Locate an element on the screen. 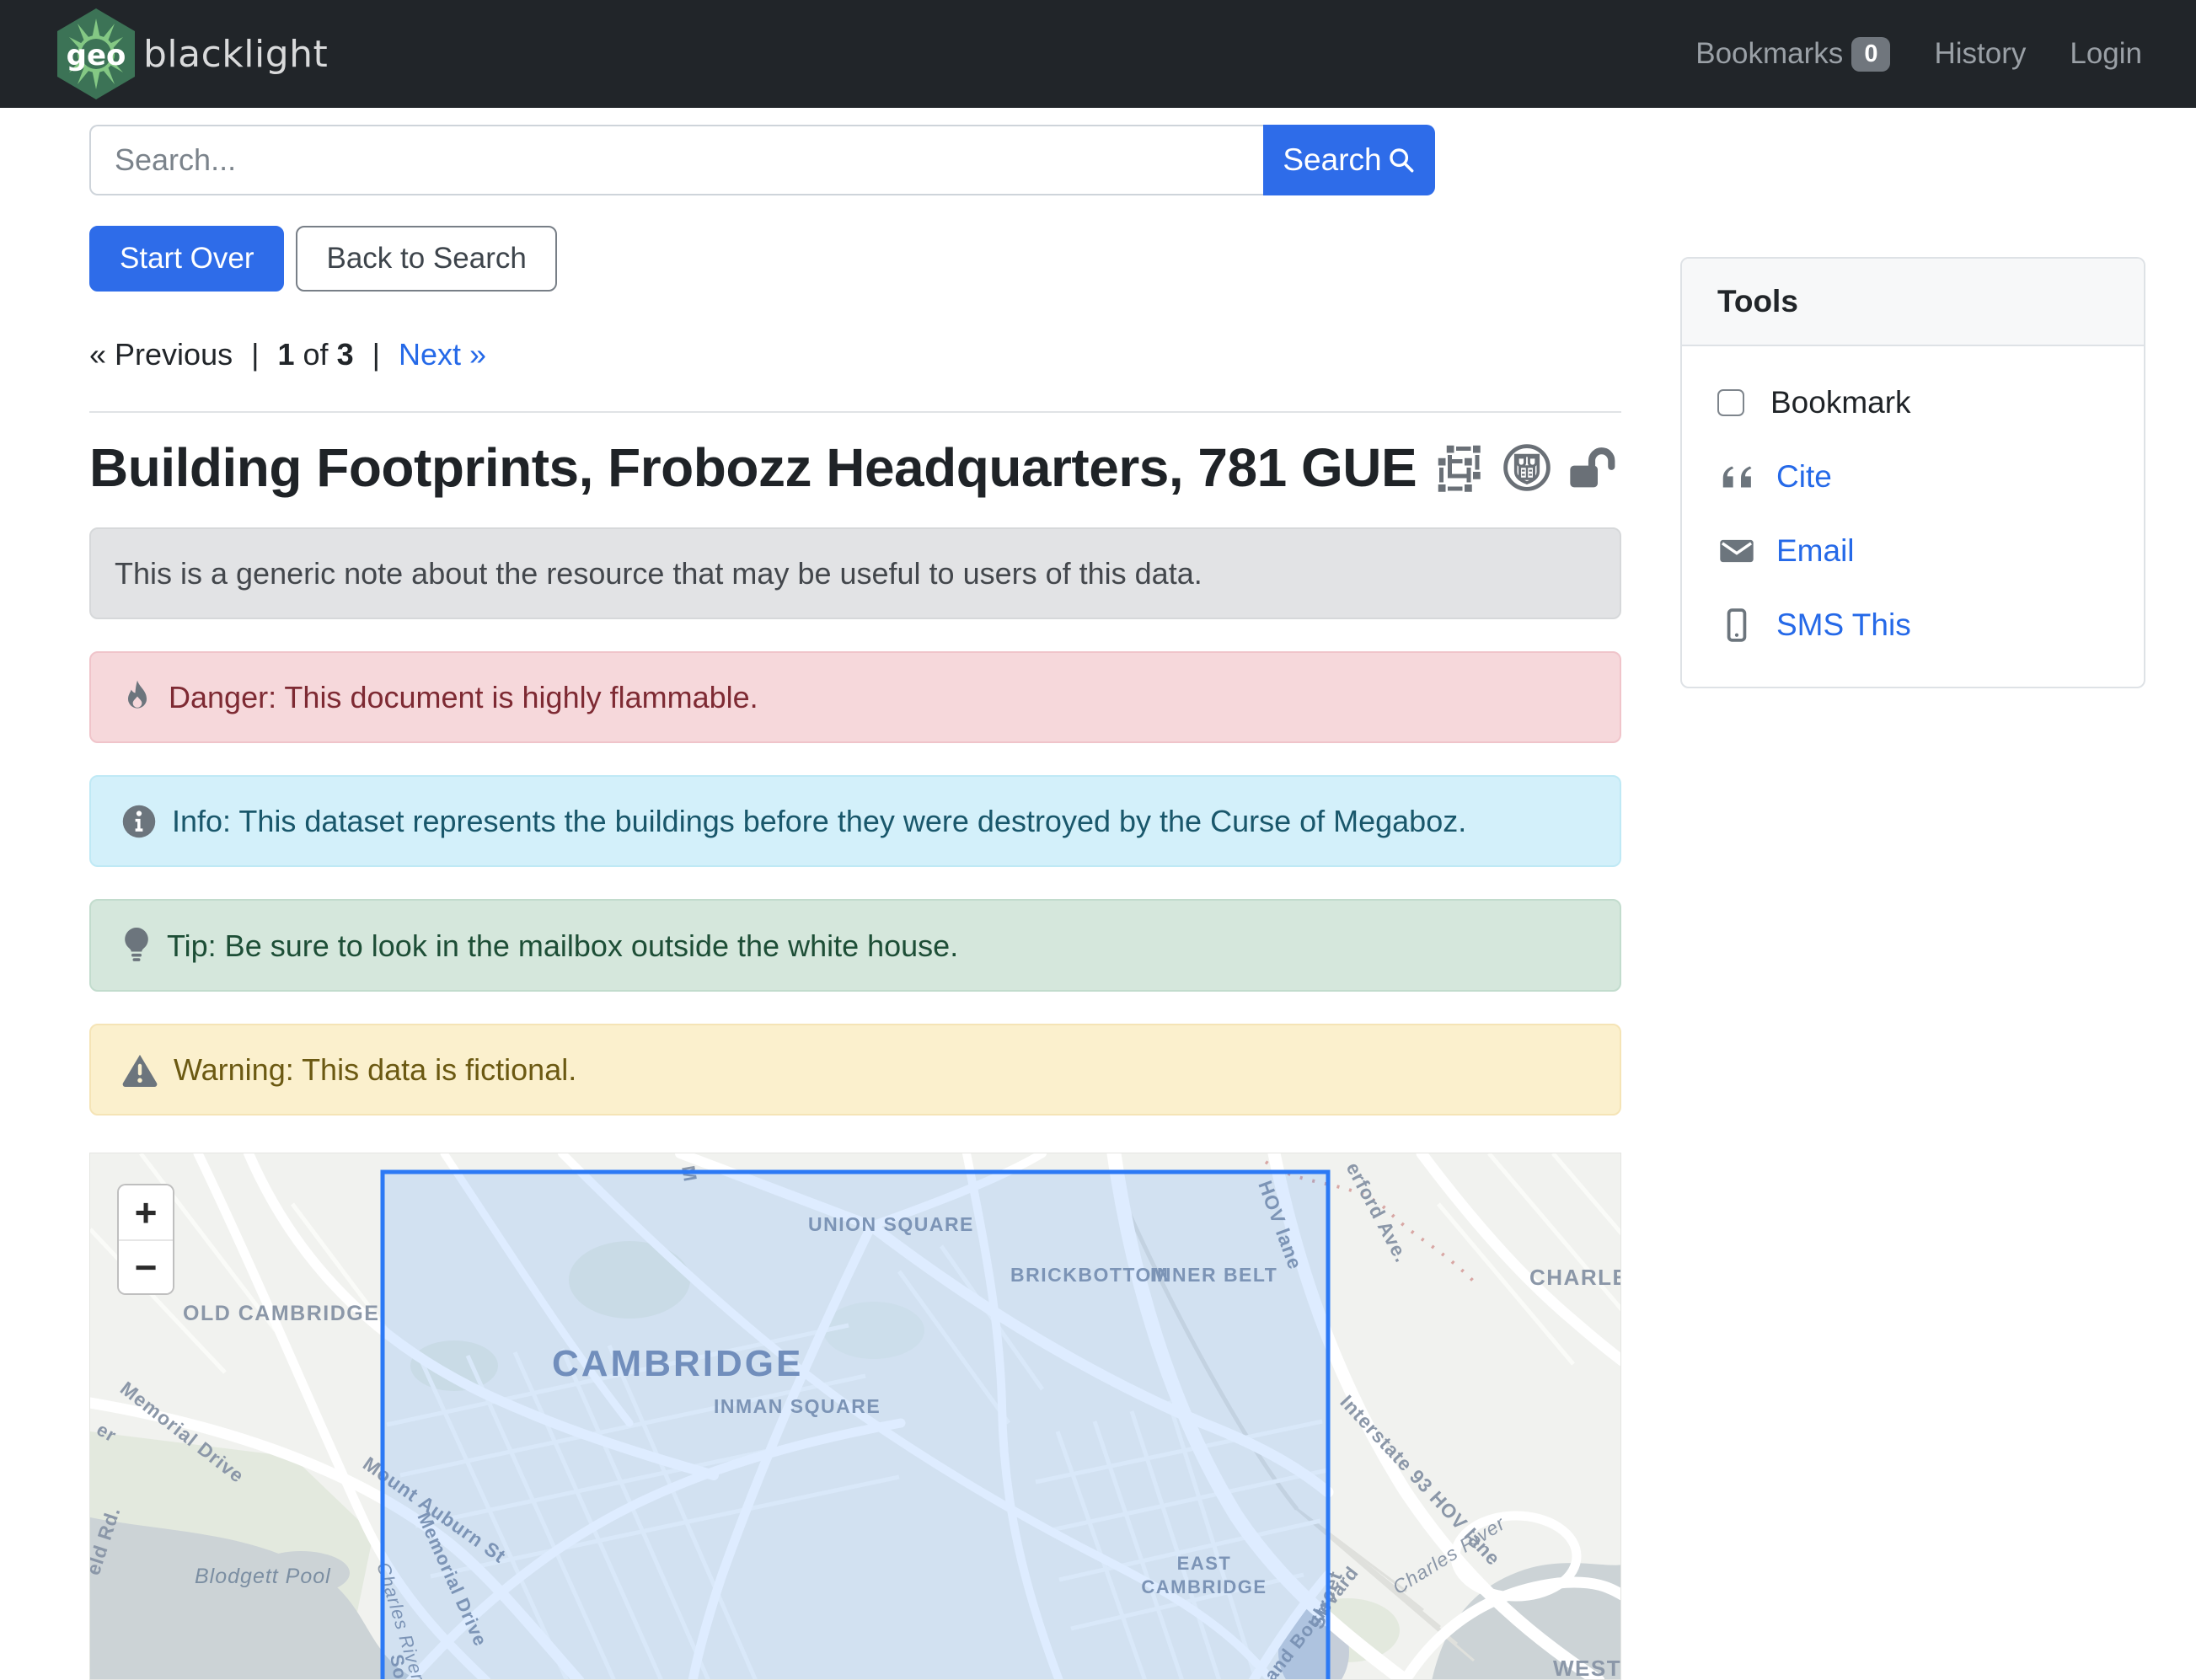 The width and height of the screenshot is (2196, 1680). back-to-search-button: Back to Search is located at coordinates (426, 259).